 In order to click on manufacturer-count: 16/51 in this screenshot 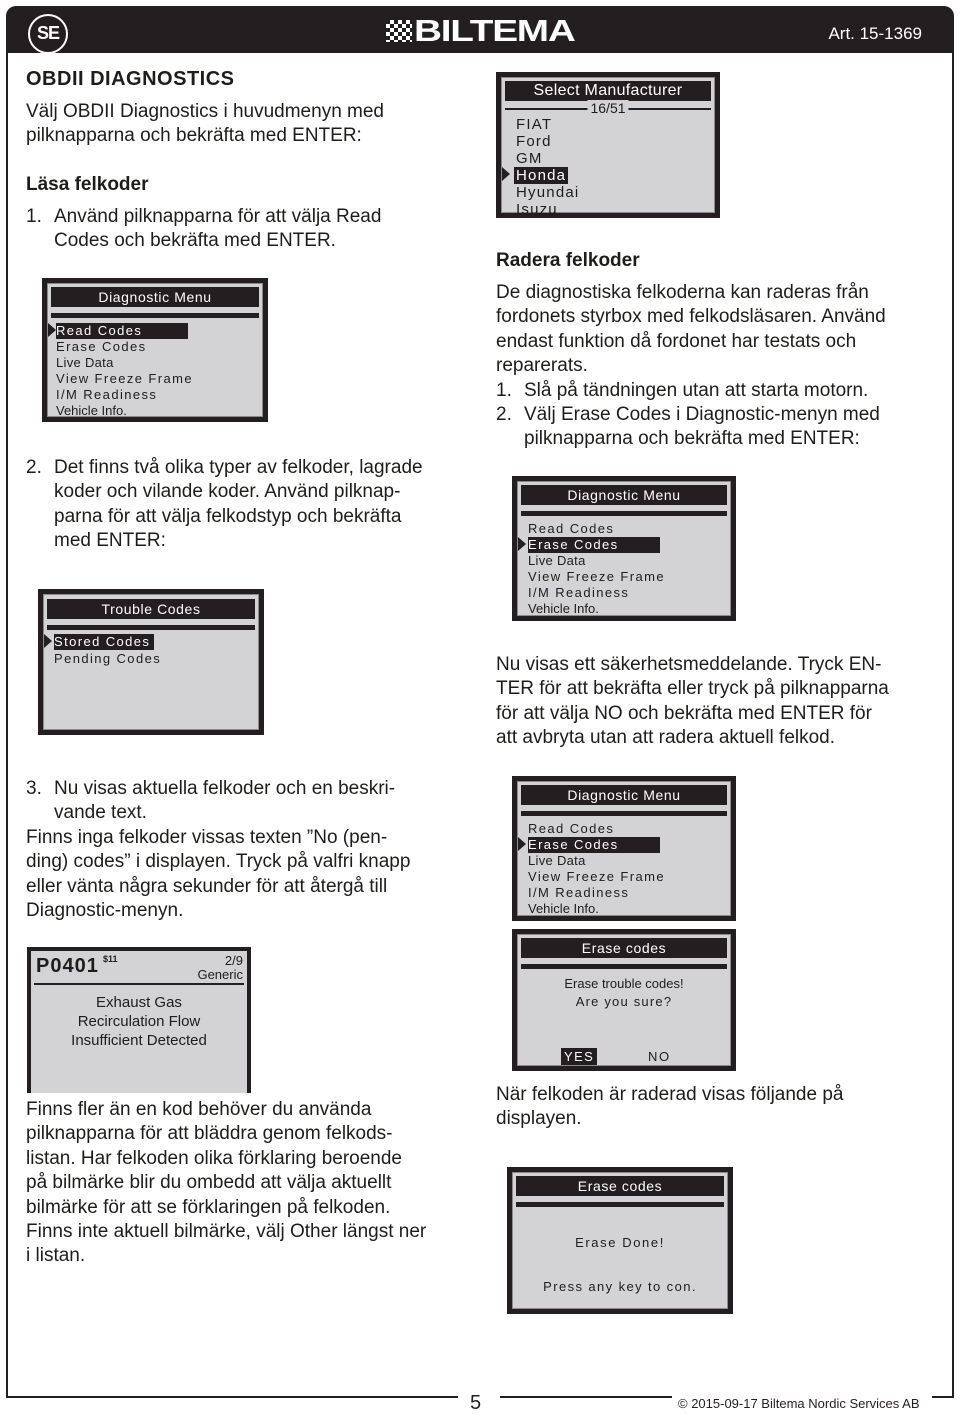, I will do `click(608, 108)`.